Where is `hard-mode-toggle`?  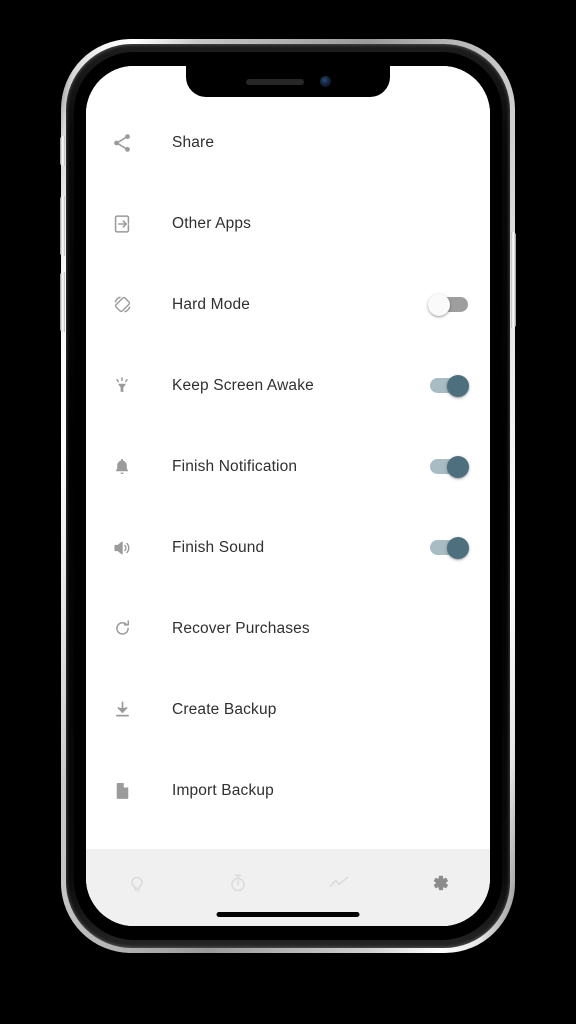
hard-mode-toggle is located at coordinates (448, 304).